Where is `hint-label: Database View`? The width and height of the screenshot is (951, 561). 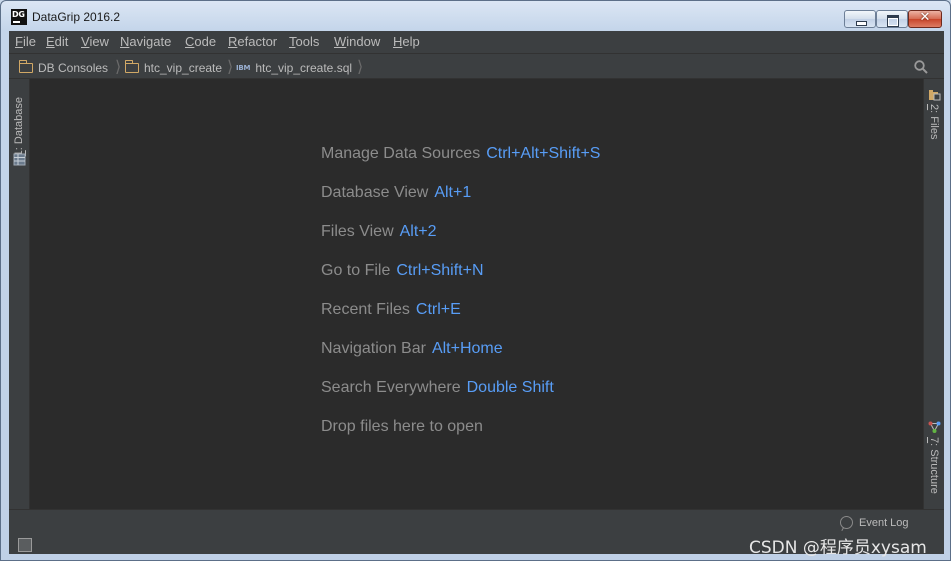
hint-label: Database View is located at coordinates (375, 192).